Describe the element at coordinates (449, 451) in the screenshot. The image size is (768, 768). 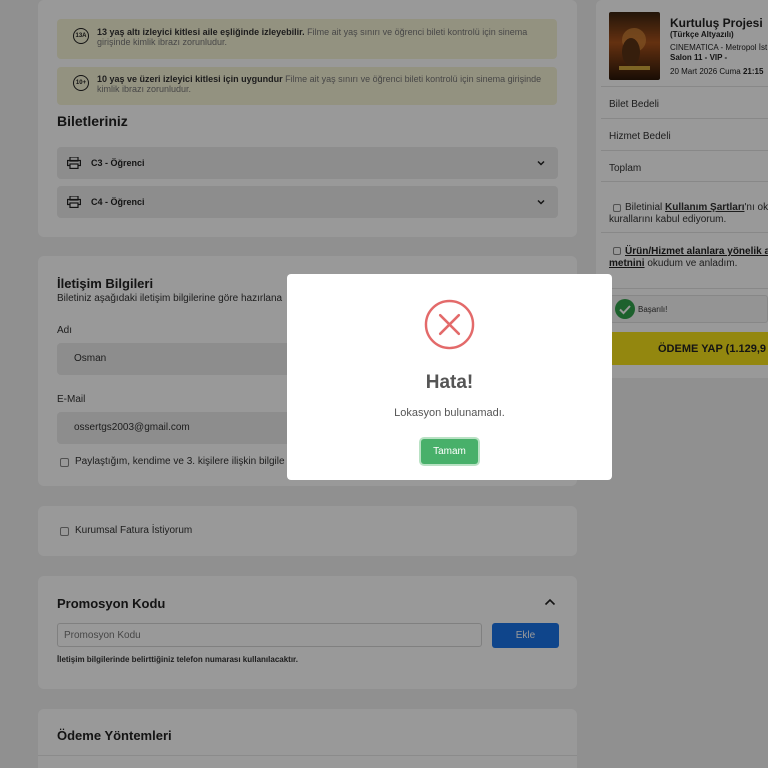
I see `ok-button: Tamam` at that location.